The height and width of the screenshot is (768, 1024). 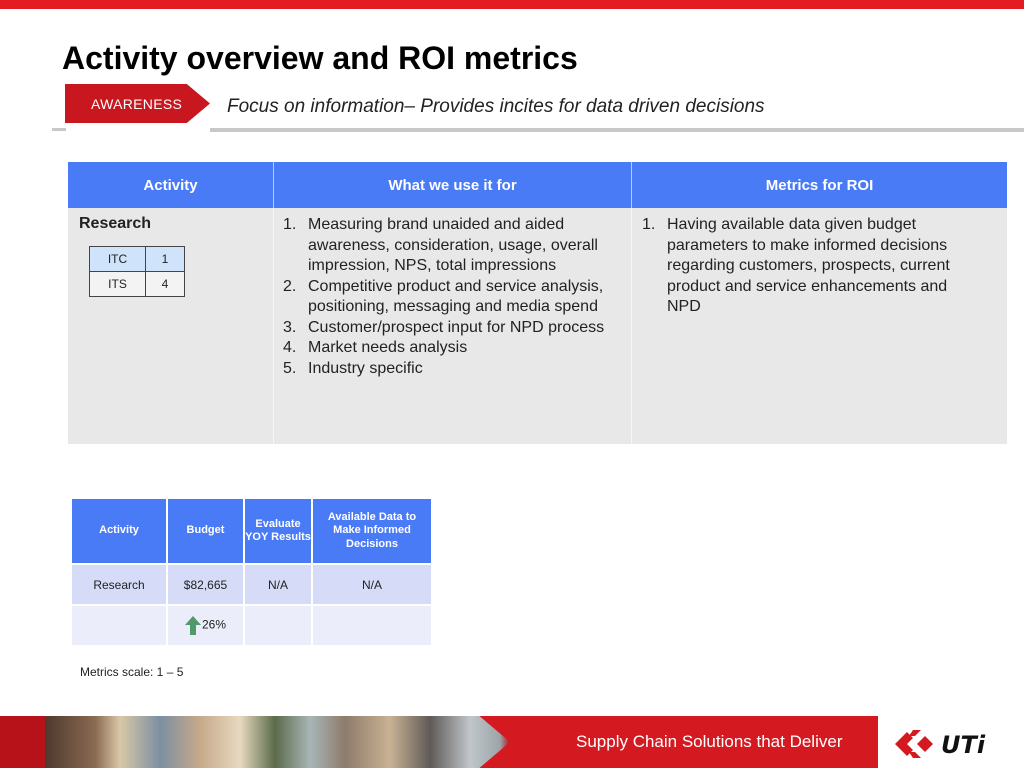 I want to click on cell-evaluate: N/A, so click(x=278, y=584).